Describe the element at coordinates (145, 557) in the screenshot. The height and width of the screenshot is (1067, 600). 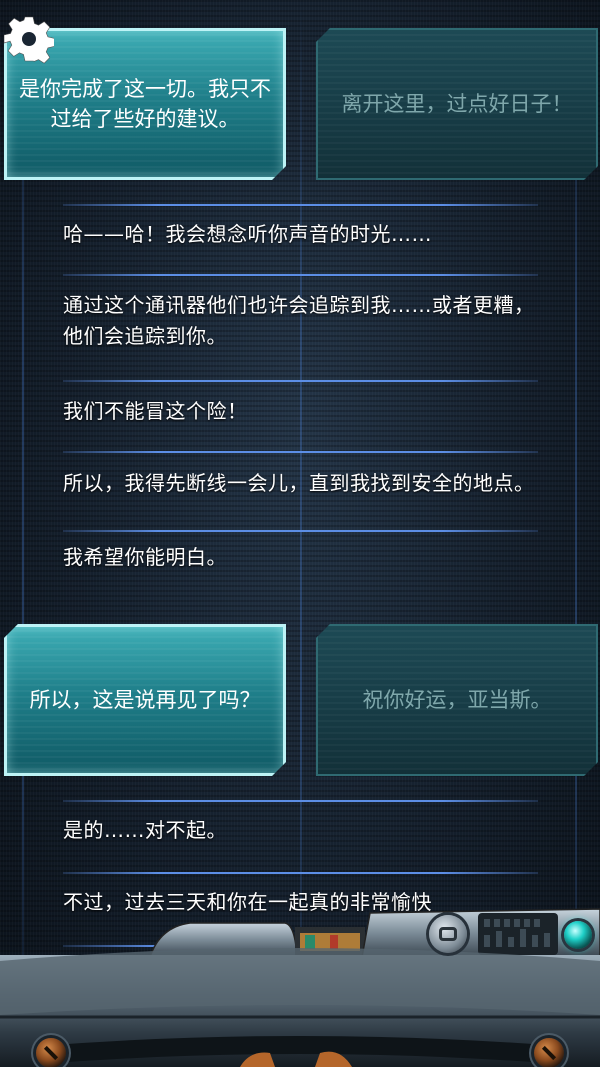
I see `dialogue-line: 我希望你能明白。` at that location.